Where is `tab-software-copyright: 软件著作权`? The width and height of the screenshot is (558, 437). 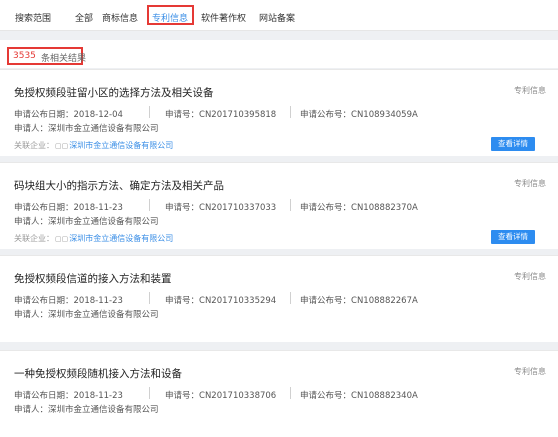 tab-software-copyright: 软件著作权 is located at coordinates (223, 17).